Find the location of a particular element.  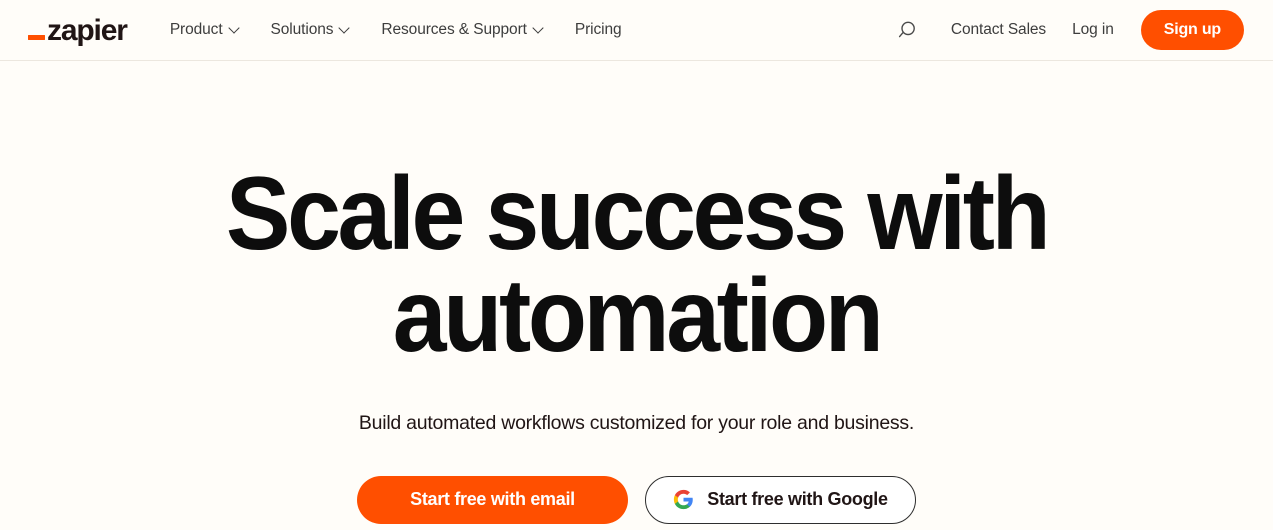

start-free-with-email-button: Start free with email is located at coordinates (492, 499).